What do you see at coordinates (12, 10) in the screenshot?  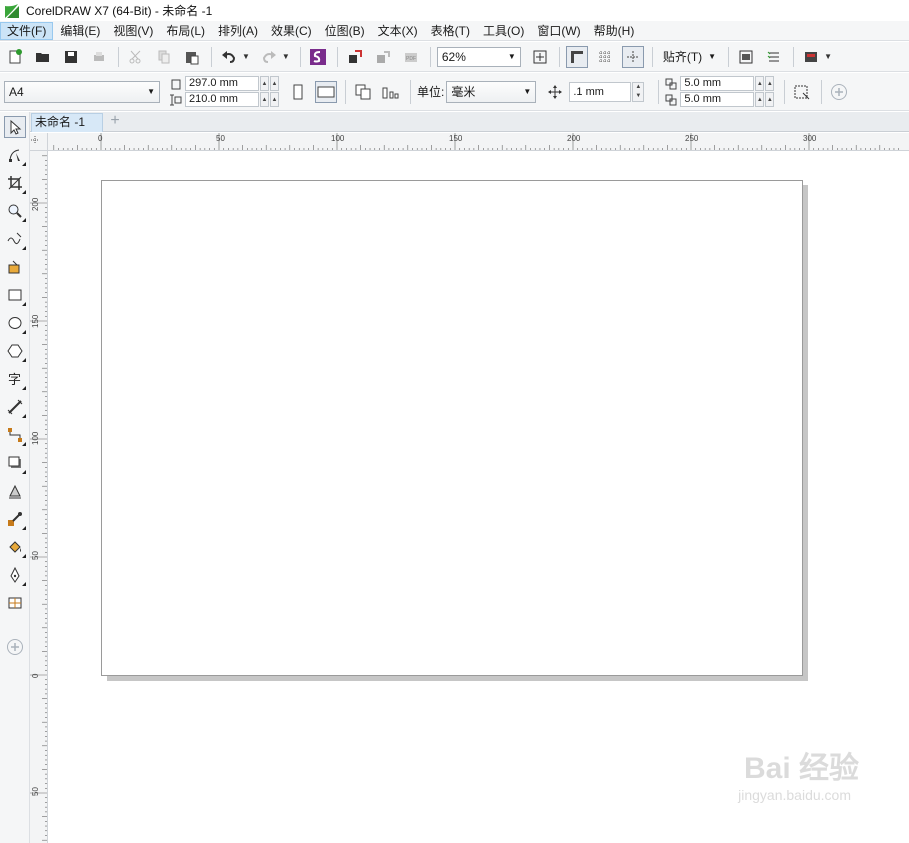 I see `coreldraw-logo-icon` at bounding box center [12, 10].